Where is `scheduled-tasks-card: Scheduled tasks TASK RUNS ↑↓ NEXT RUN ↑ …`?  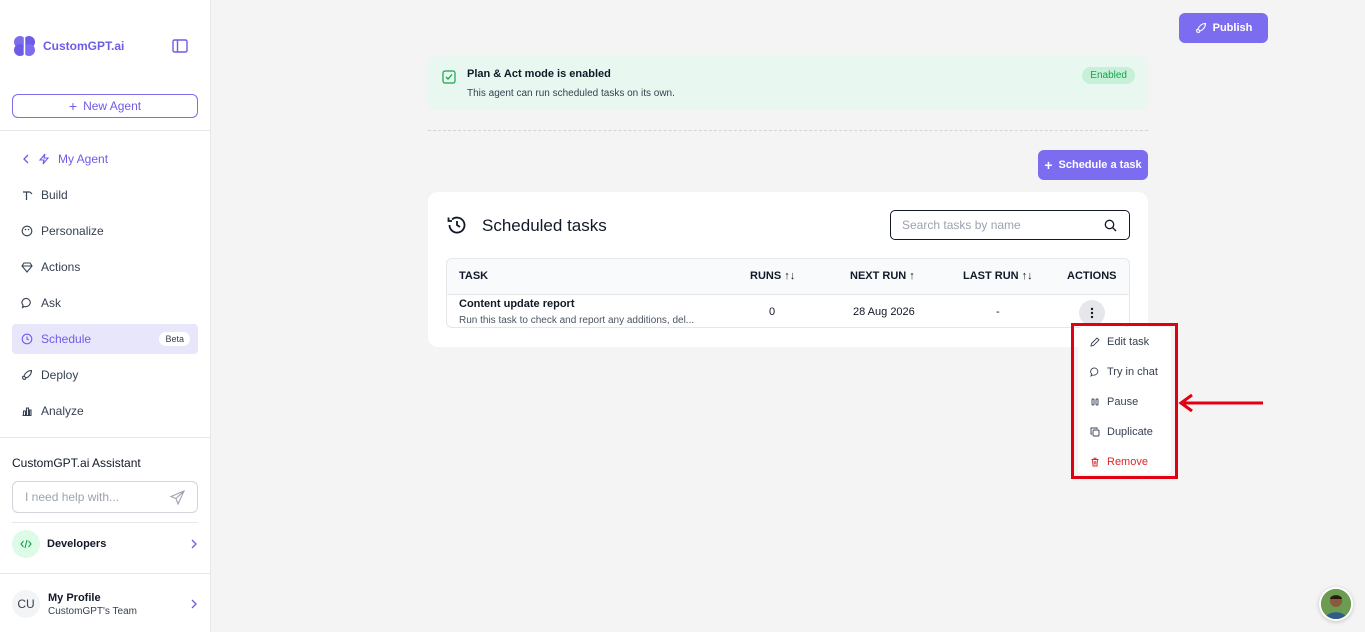 scheduled-tasks-card: Scheduled tasks TASK RUNS ↑↓ NEXT RUN ↑ … is located at coordinates (788, 269).